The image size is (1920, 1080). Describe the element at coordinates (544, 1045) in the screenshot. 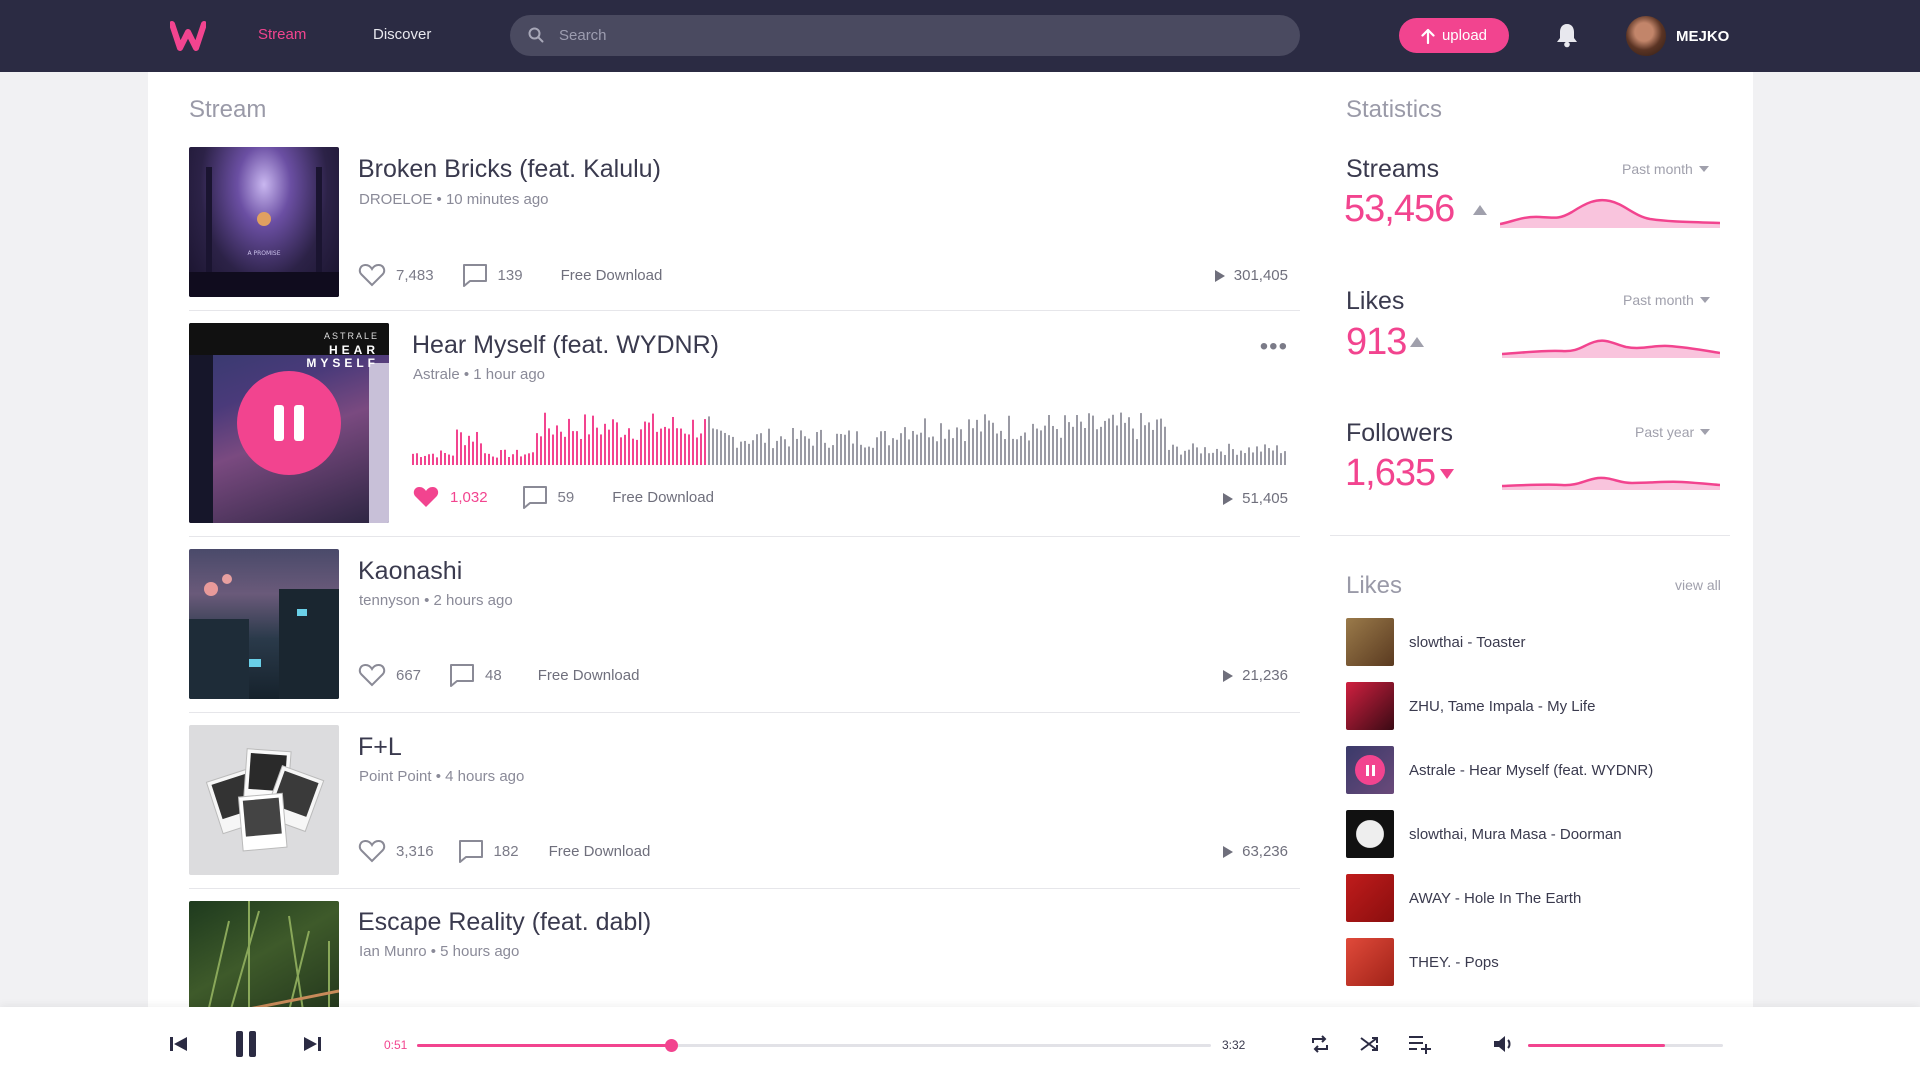

I see `progress-fill` at that location.